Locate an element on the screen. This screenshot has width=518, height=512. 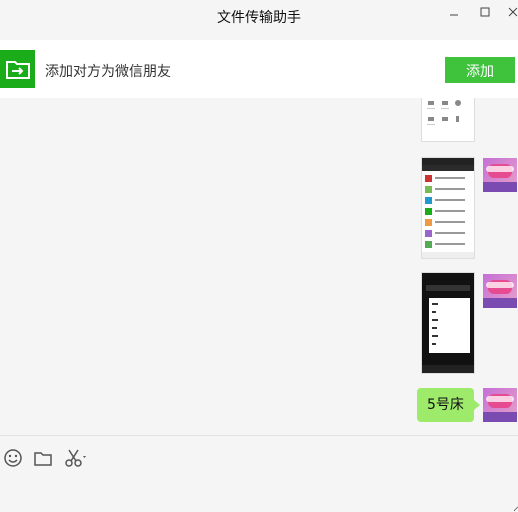
window-title: 文件传输助手 is located at coordinates (259, 18).